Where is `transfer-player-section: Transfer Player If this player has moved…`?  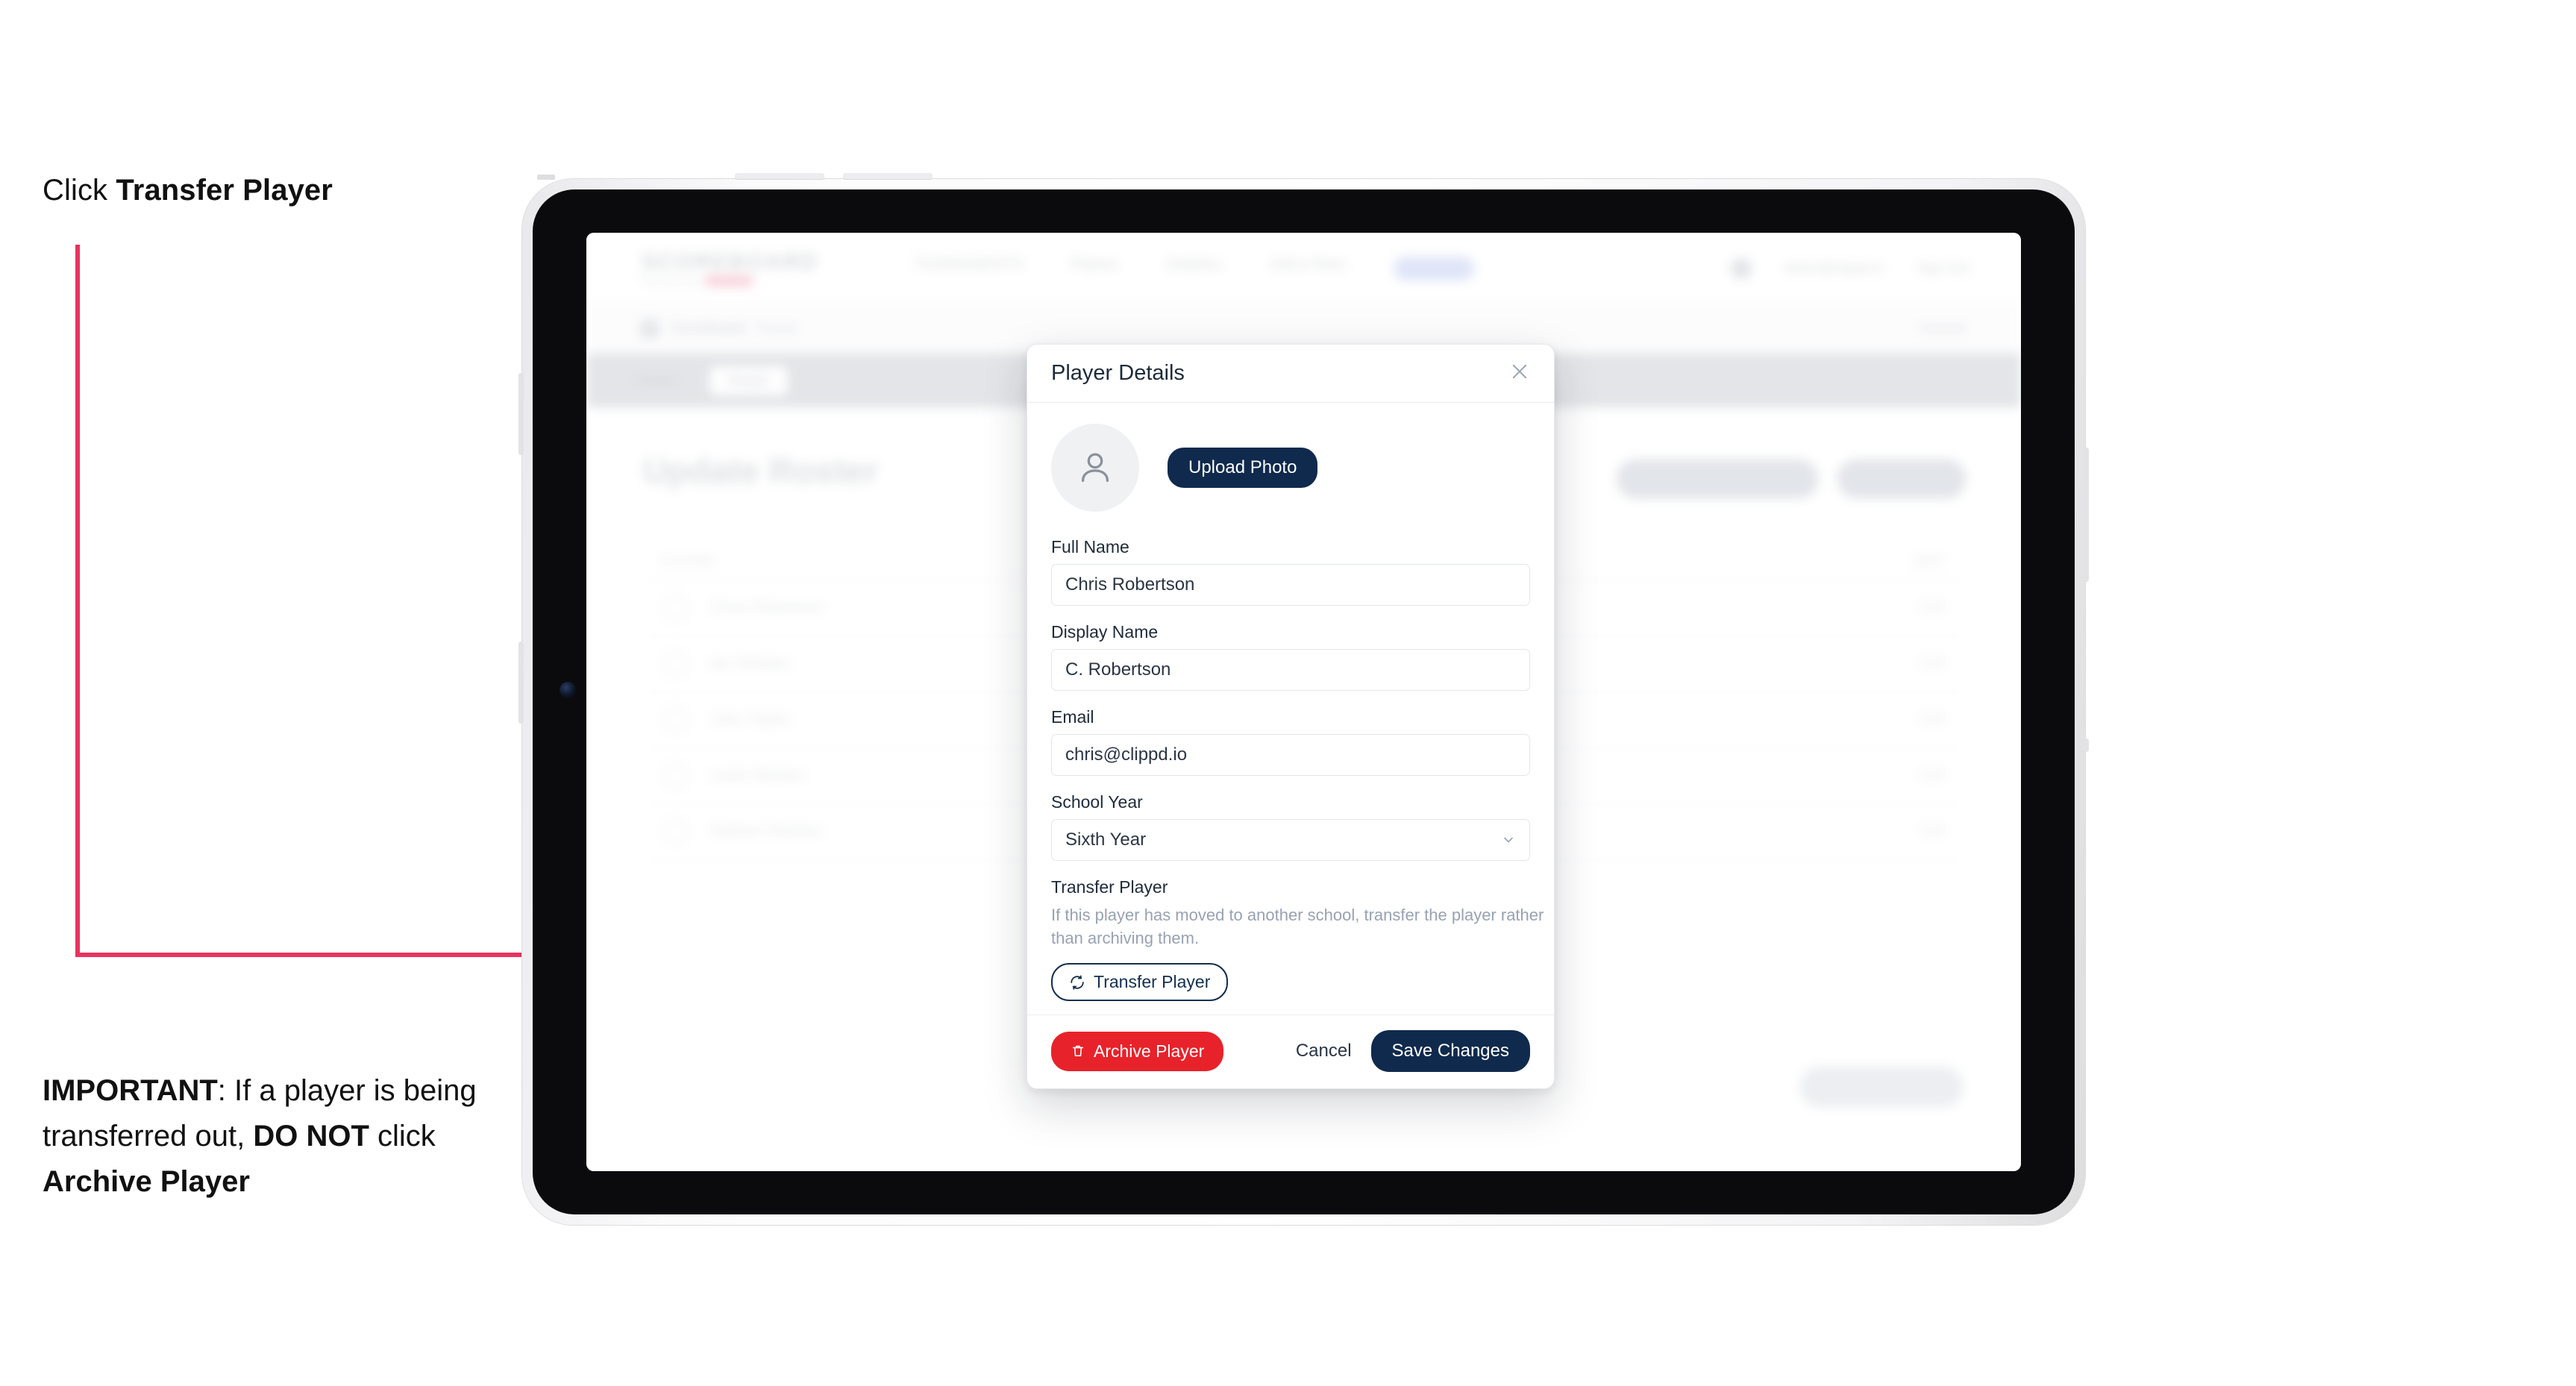 transfer-player-section: Transfer Player If this player has moved… is located at coordinates (1297, 939).